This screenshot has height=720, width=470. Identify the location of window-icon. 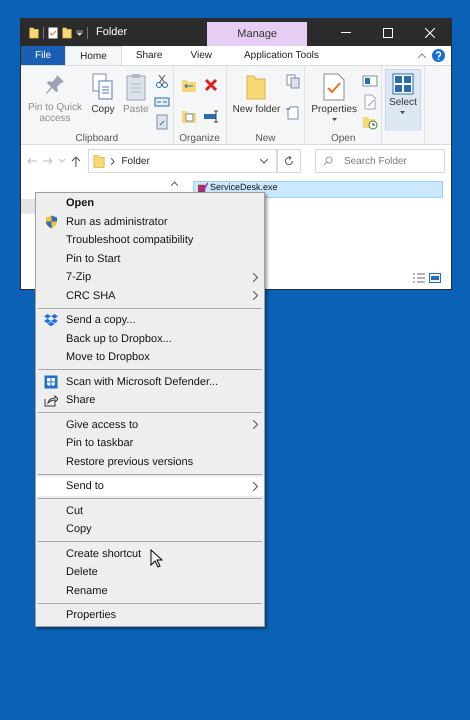
(370, 81).